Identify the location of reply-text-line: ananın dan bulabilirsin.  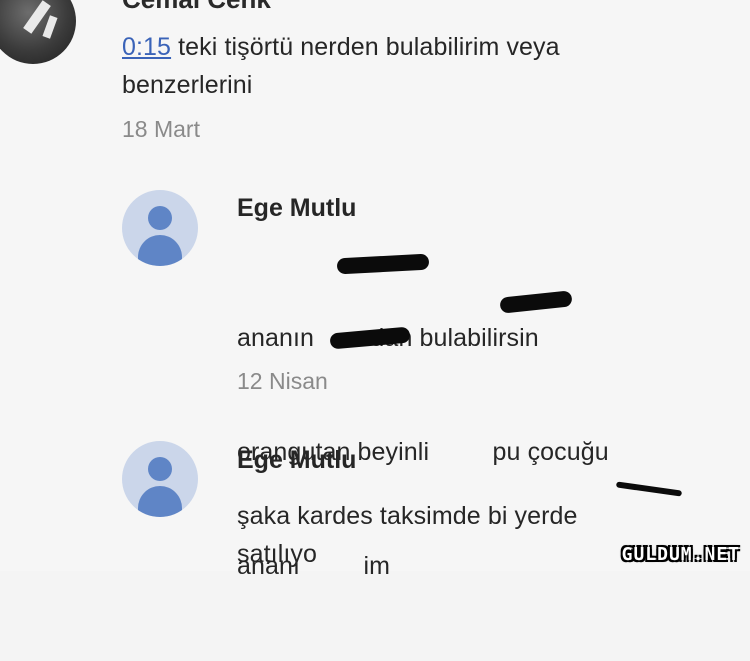
(388, 338).